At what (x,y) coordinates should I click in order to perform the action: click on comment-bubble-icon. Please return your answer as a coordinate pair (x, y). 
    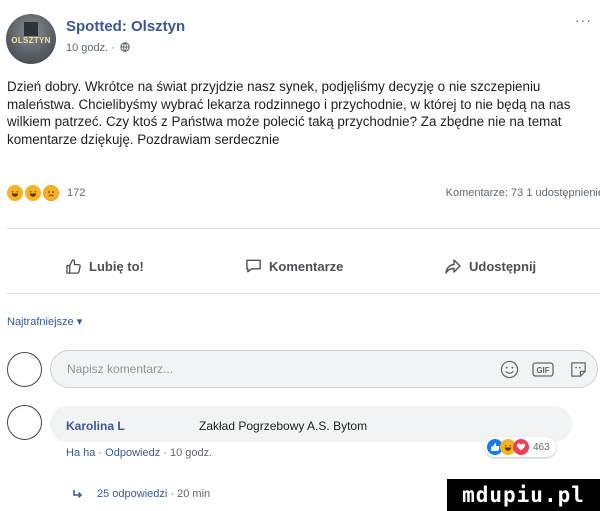
    Looking at the image, I should click on (253, 266).